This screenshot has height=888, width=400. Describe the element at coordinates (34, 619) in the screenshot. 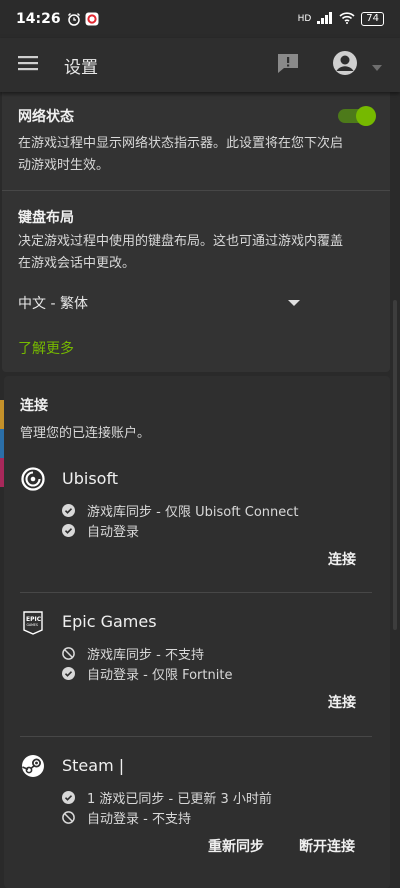

I see `svg-text: EPIC` at that location.